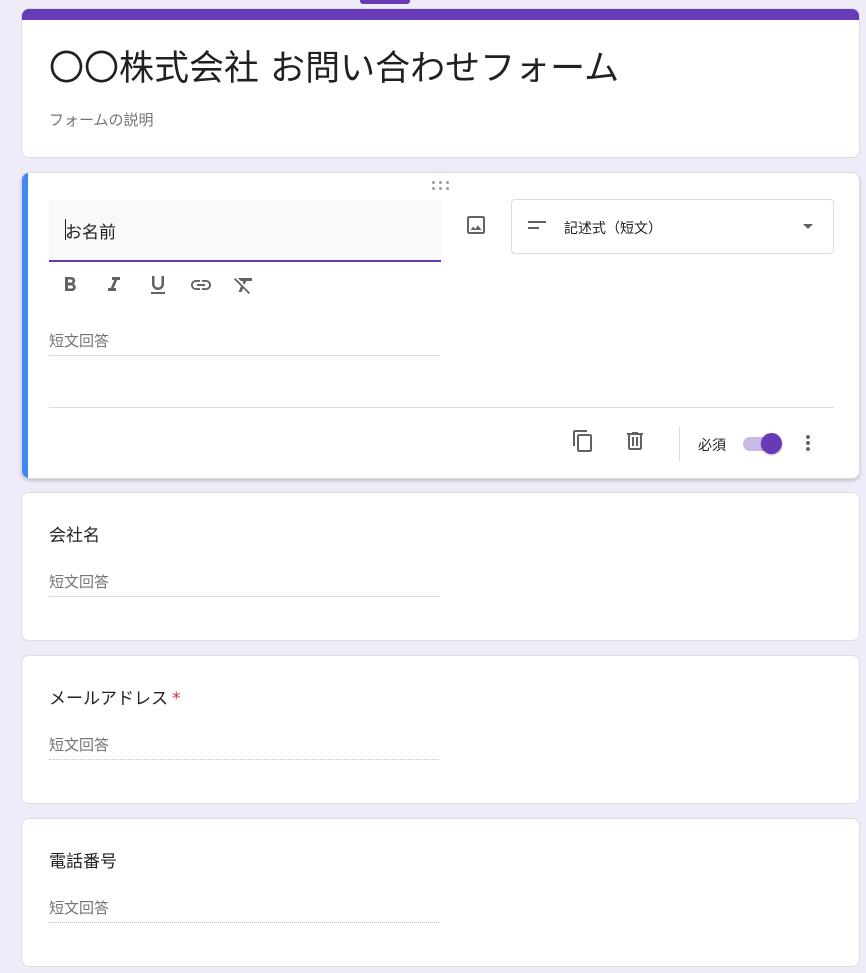 The width and height of the screenshot is (866, 973). What do you see at coordinates (761, 443) in the screenshot?
I see `required-toggle` at bounding box center [761, 443].